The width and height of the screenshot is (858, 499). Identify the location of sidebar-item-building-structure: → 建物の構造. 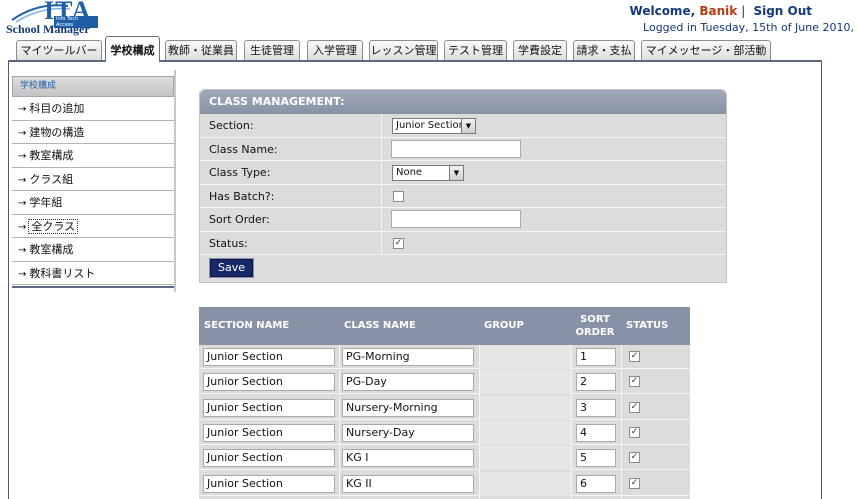
(93, 132).